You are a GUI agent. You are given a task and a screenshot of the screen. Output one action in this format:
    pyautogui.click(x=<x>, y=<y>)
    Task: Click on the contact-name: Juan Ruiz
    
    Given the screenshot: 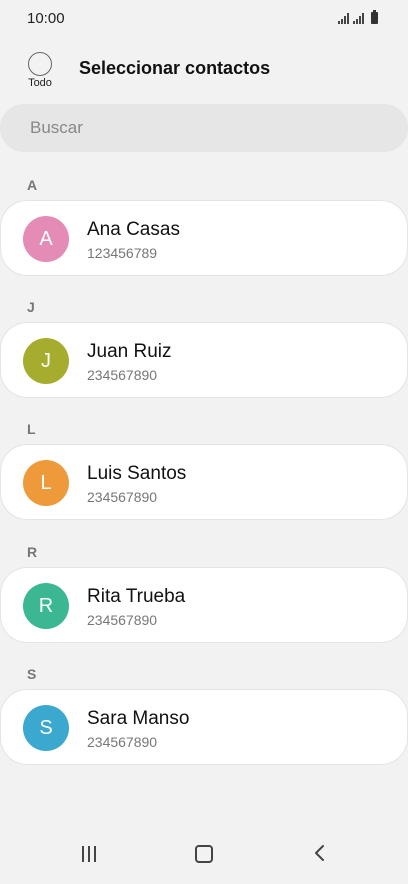 What is the action you would take?
    pyautogui.click(x=129, y=351)
    